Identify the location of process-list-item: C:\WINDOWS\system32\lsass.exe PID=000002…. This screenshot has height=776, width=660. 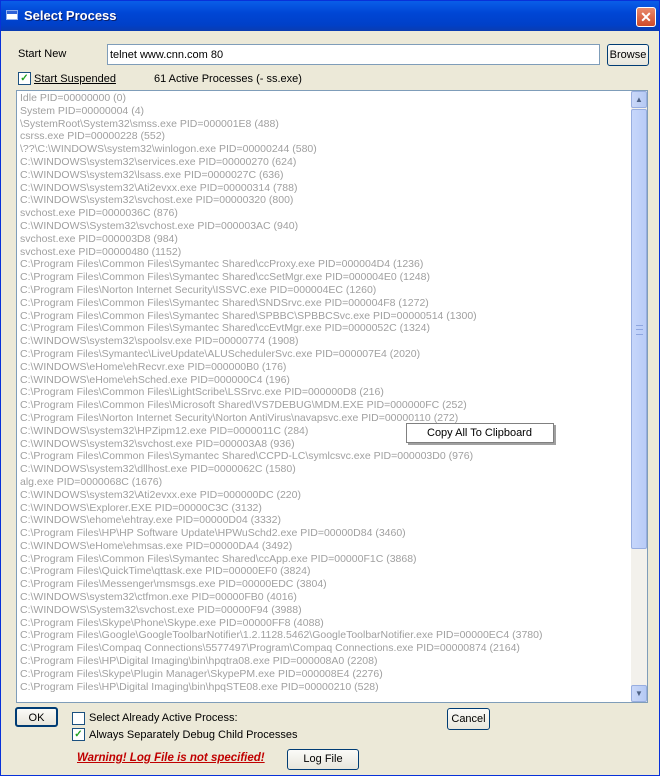
(324, 175).